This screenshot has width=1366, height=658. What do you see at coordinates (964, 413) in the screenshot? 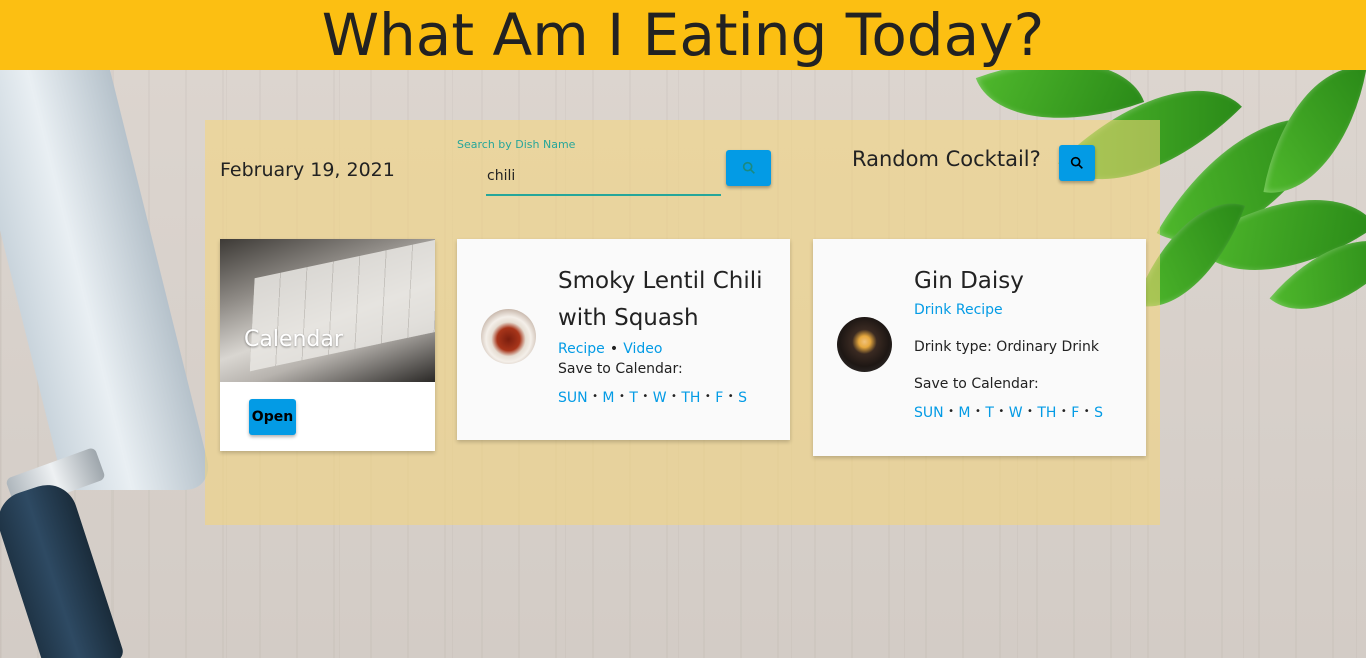
I see `drink-day-m: M` at bounding box center [964, 413].